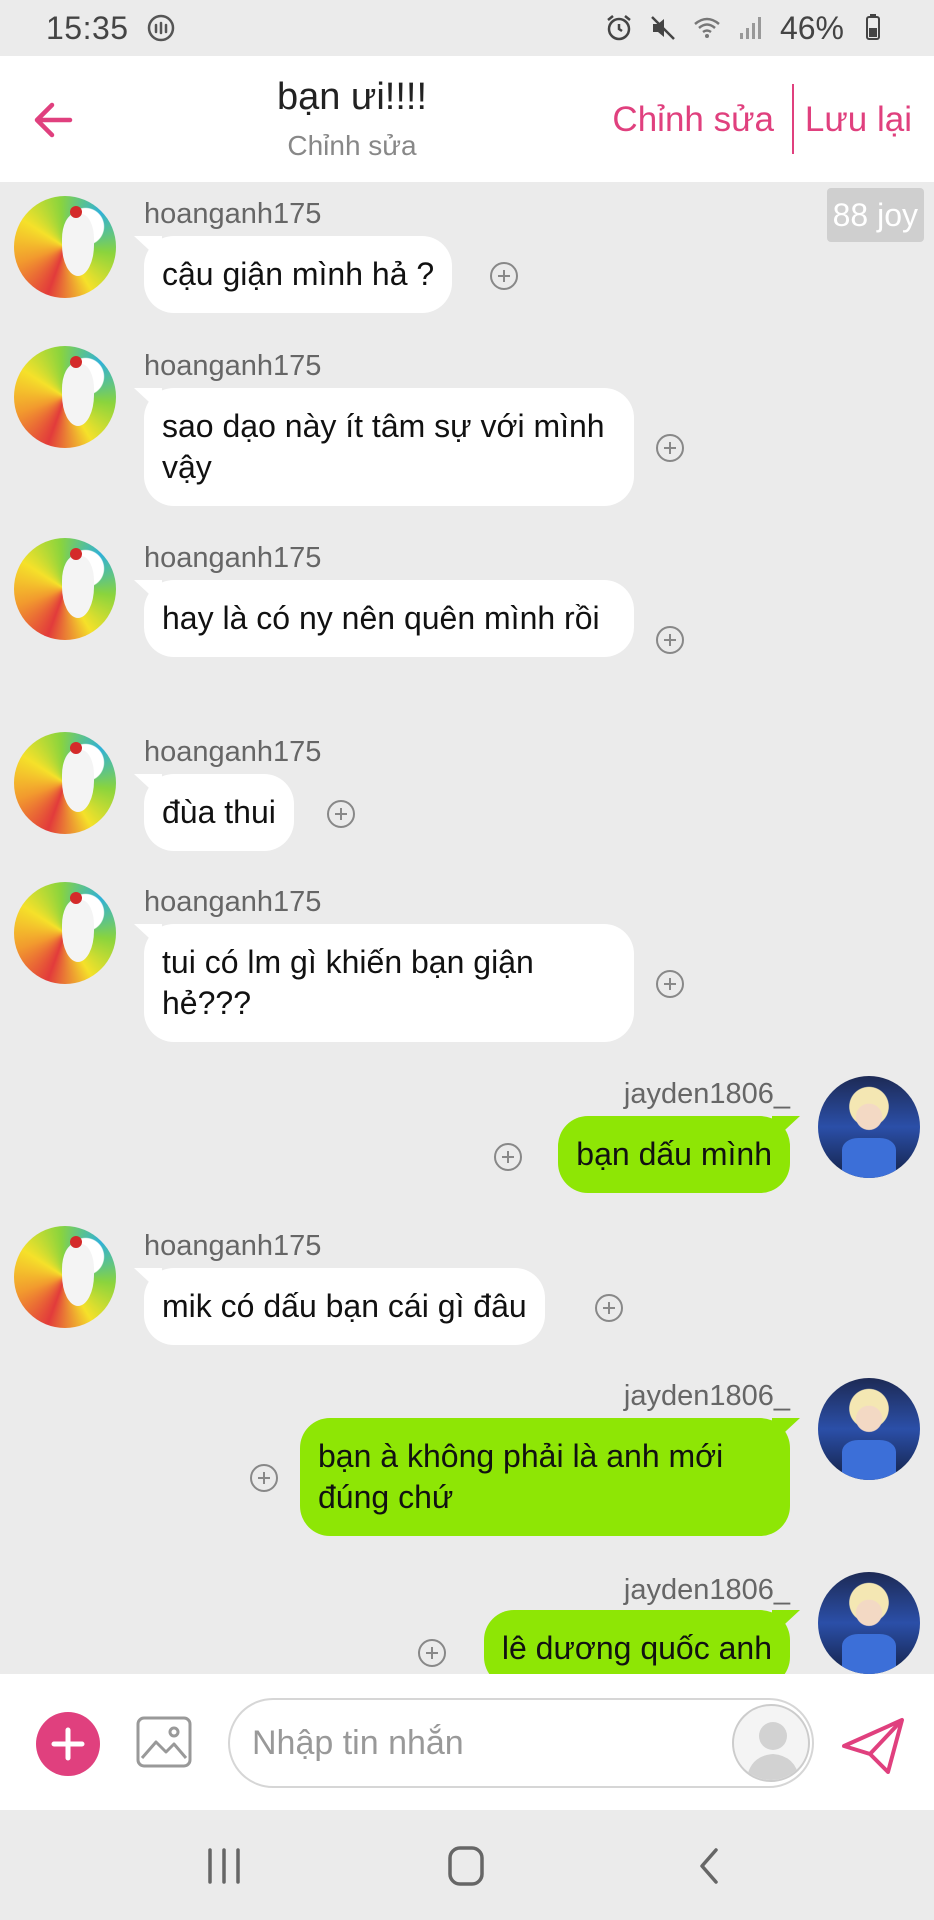  What do you see at coordinates (693, 120) in the screenshot?
I see `edit-button: Chỉnh sửa` at bounding box center [693, 120].